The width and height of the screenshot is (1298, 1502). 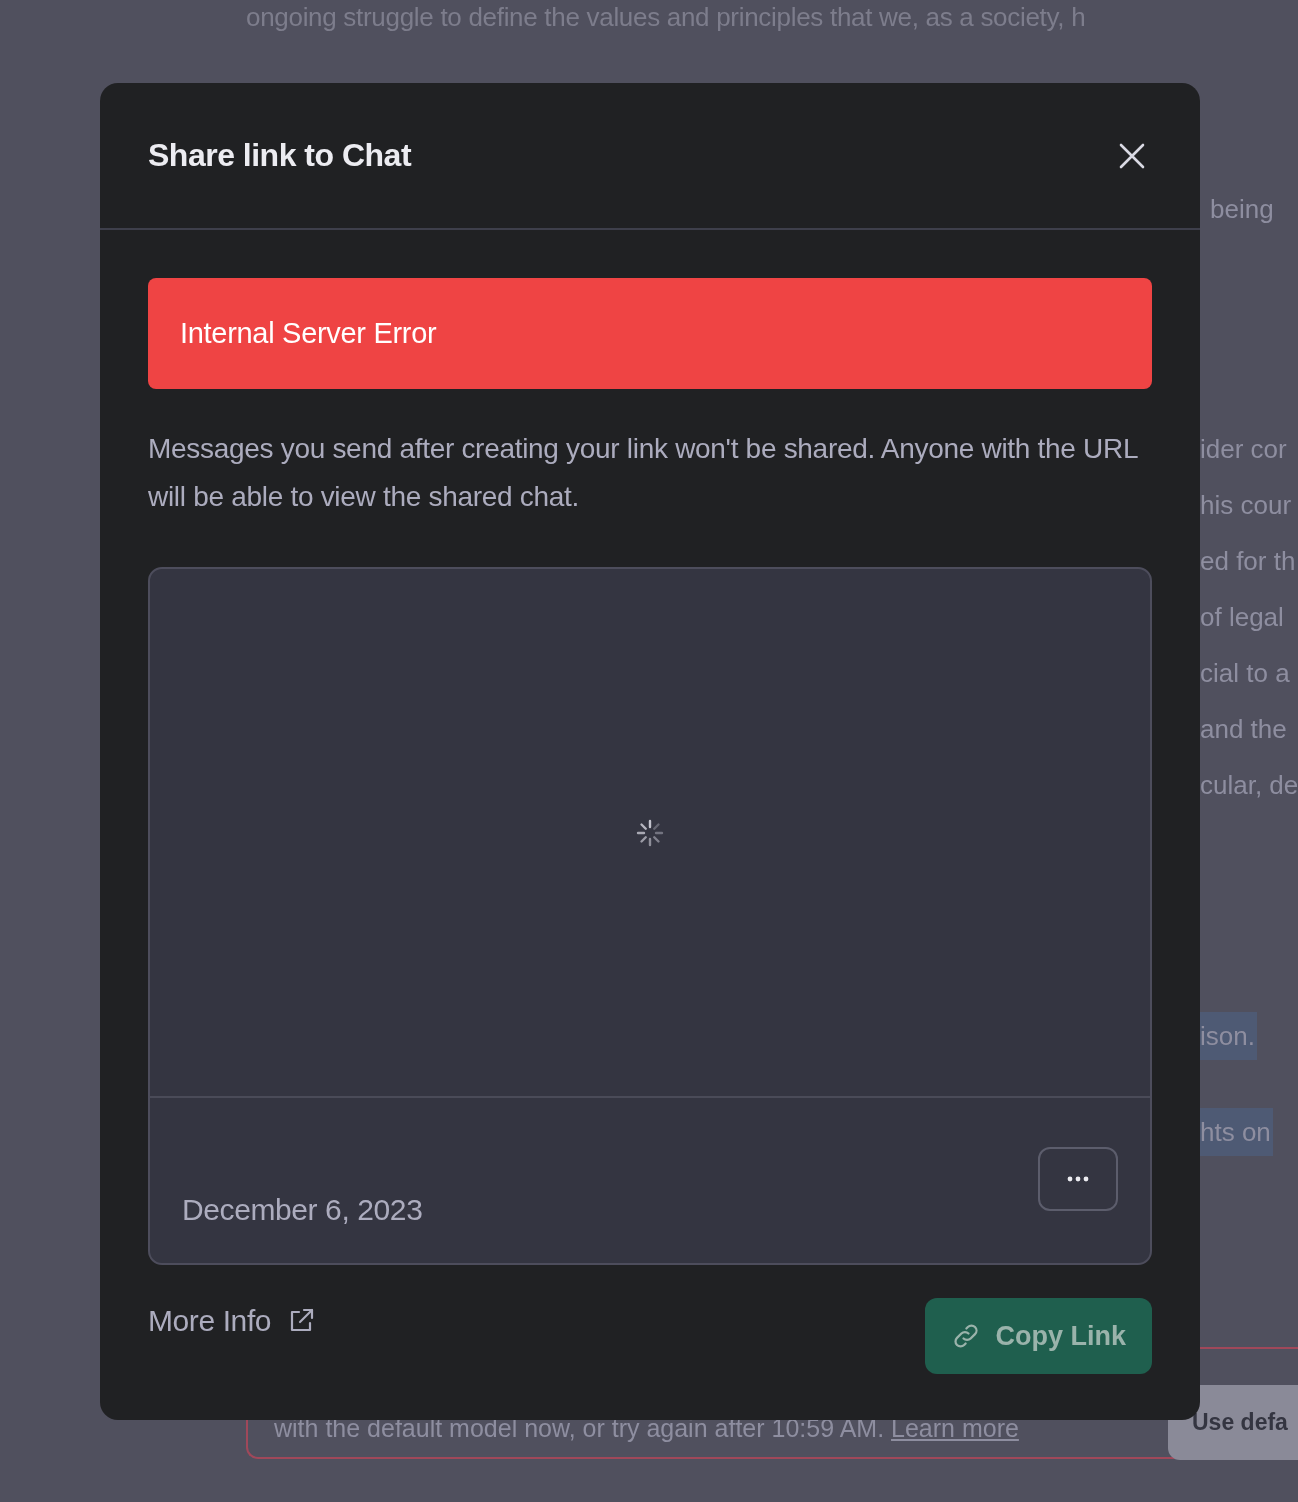 I want to click on background-text: ider cor, so click(x=1243, y=449).